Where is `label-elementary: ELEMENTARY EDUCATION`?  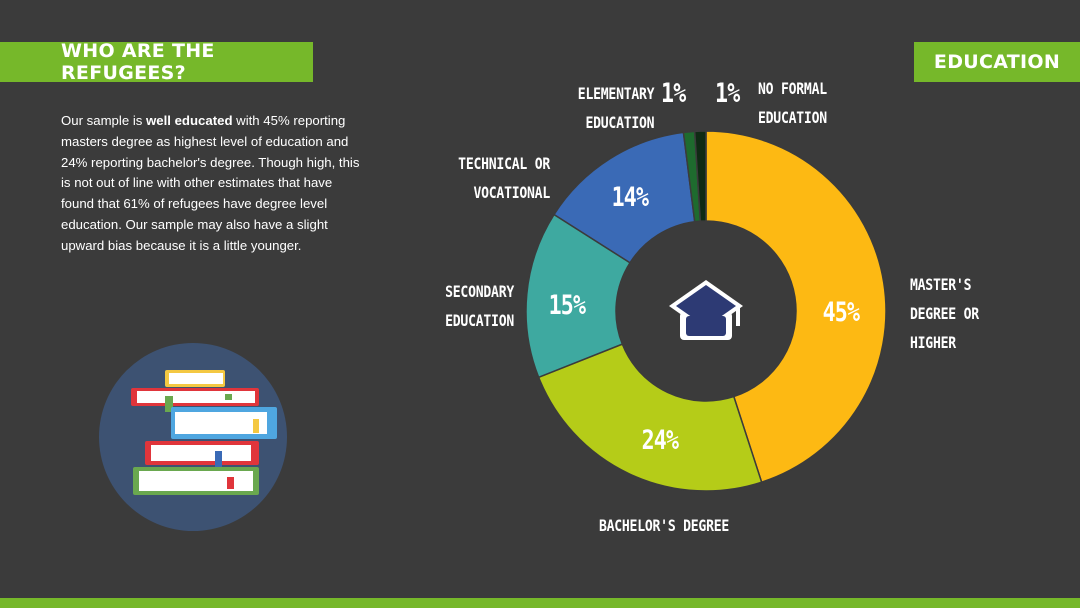
label-elementary: ELEMENTARY EDUCATION is located at coordinates (615, 108).